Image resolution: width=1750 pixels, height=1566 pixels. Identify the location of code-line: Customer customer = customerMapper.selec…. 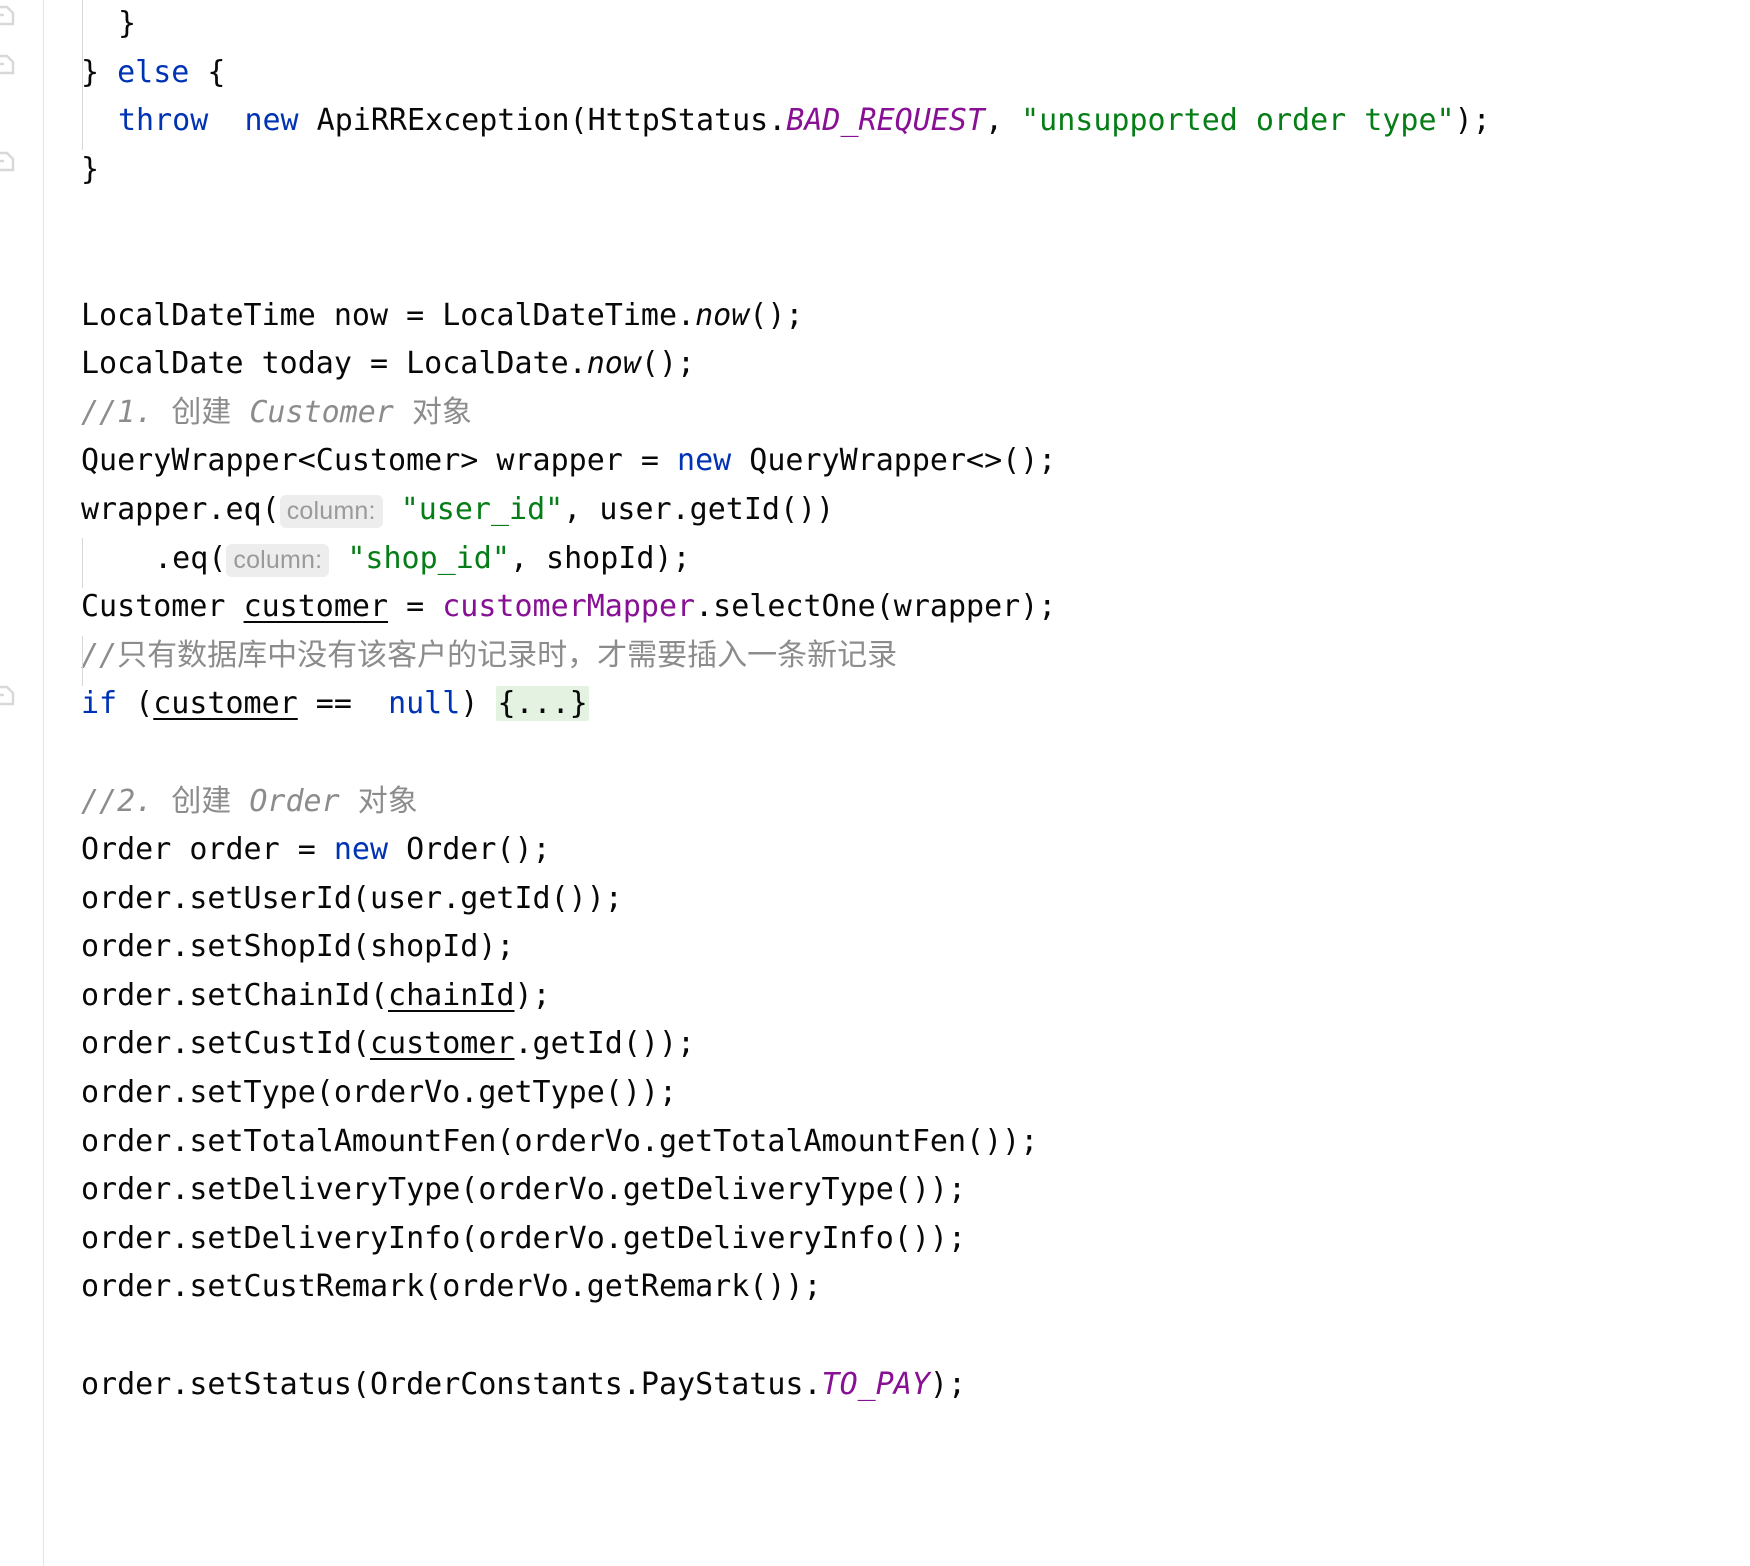
(897, 607).